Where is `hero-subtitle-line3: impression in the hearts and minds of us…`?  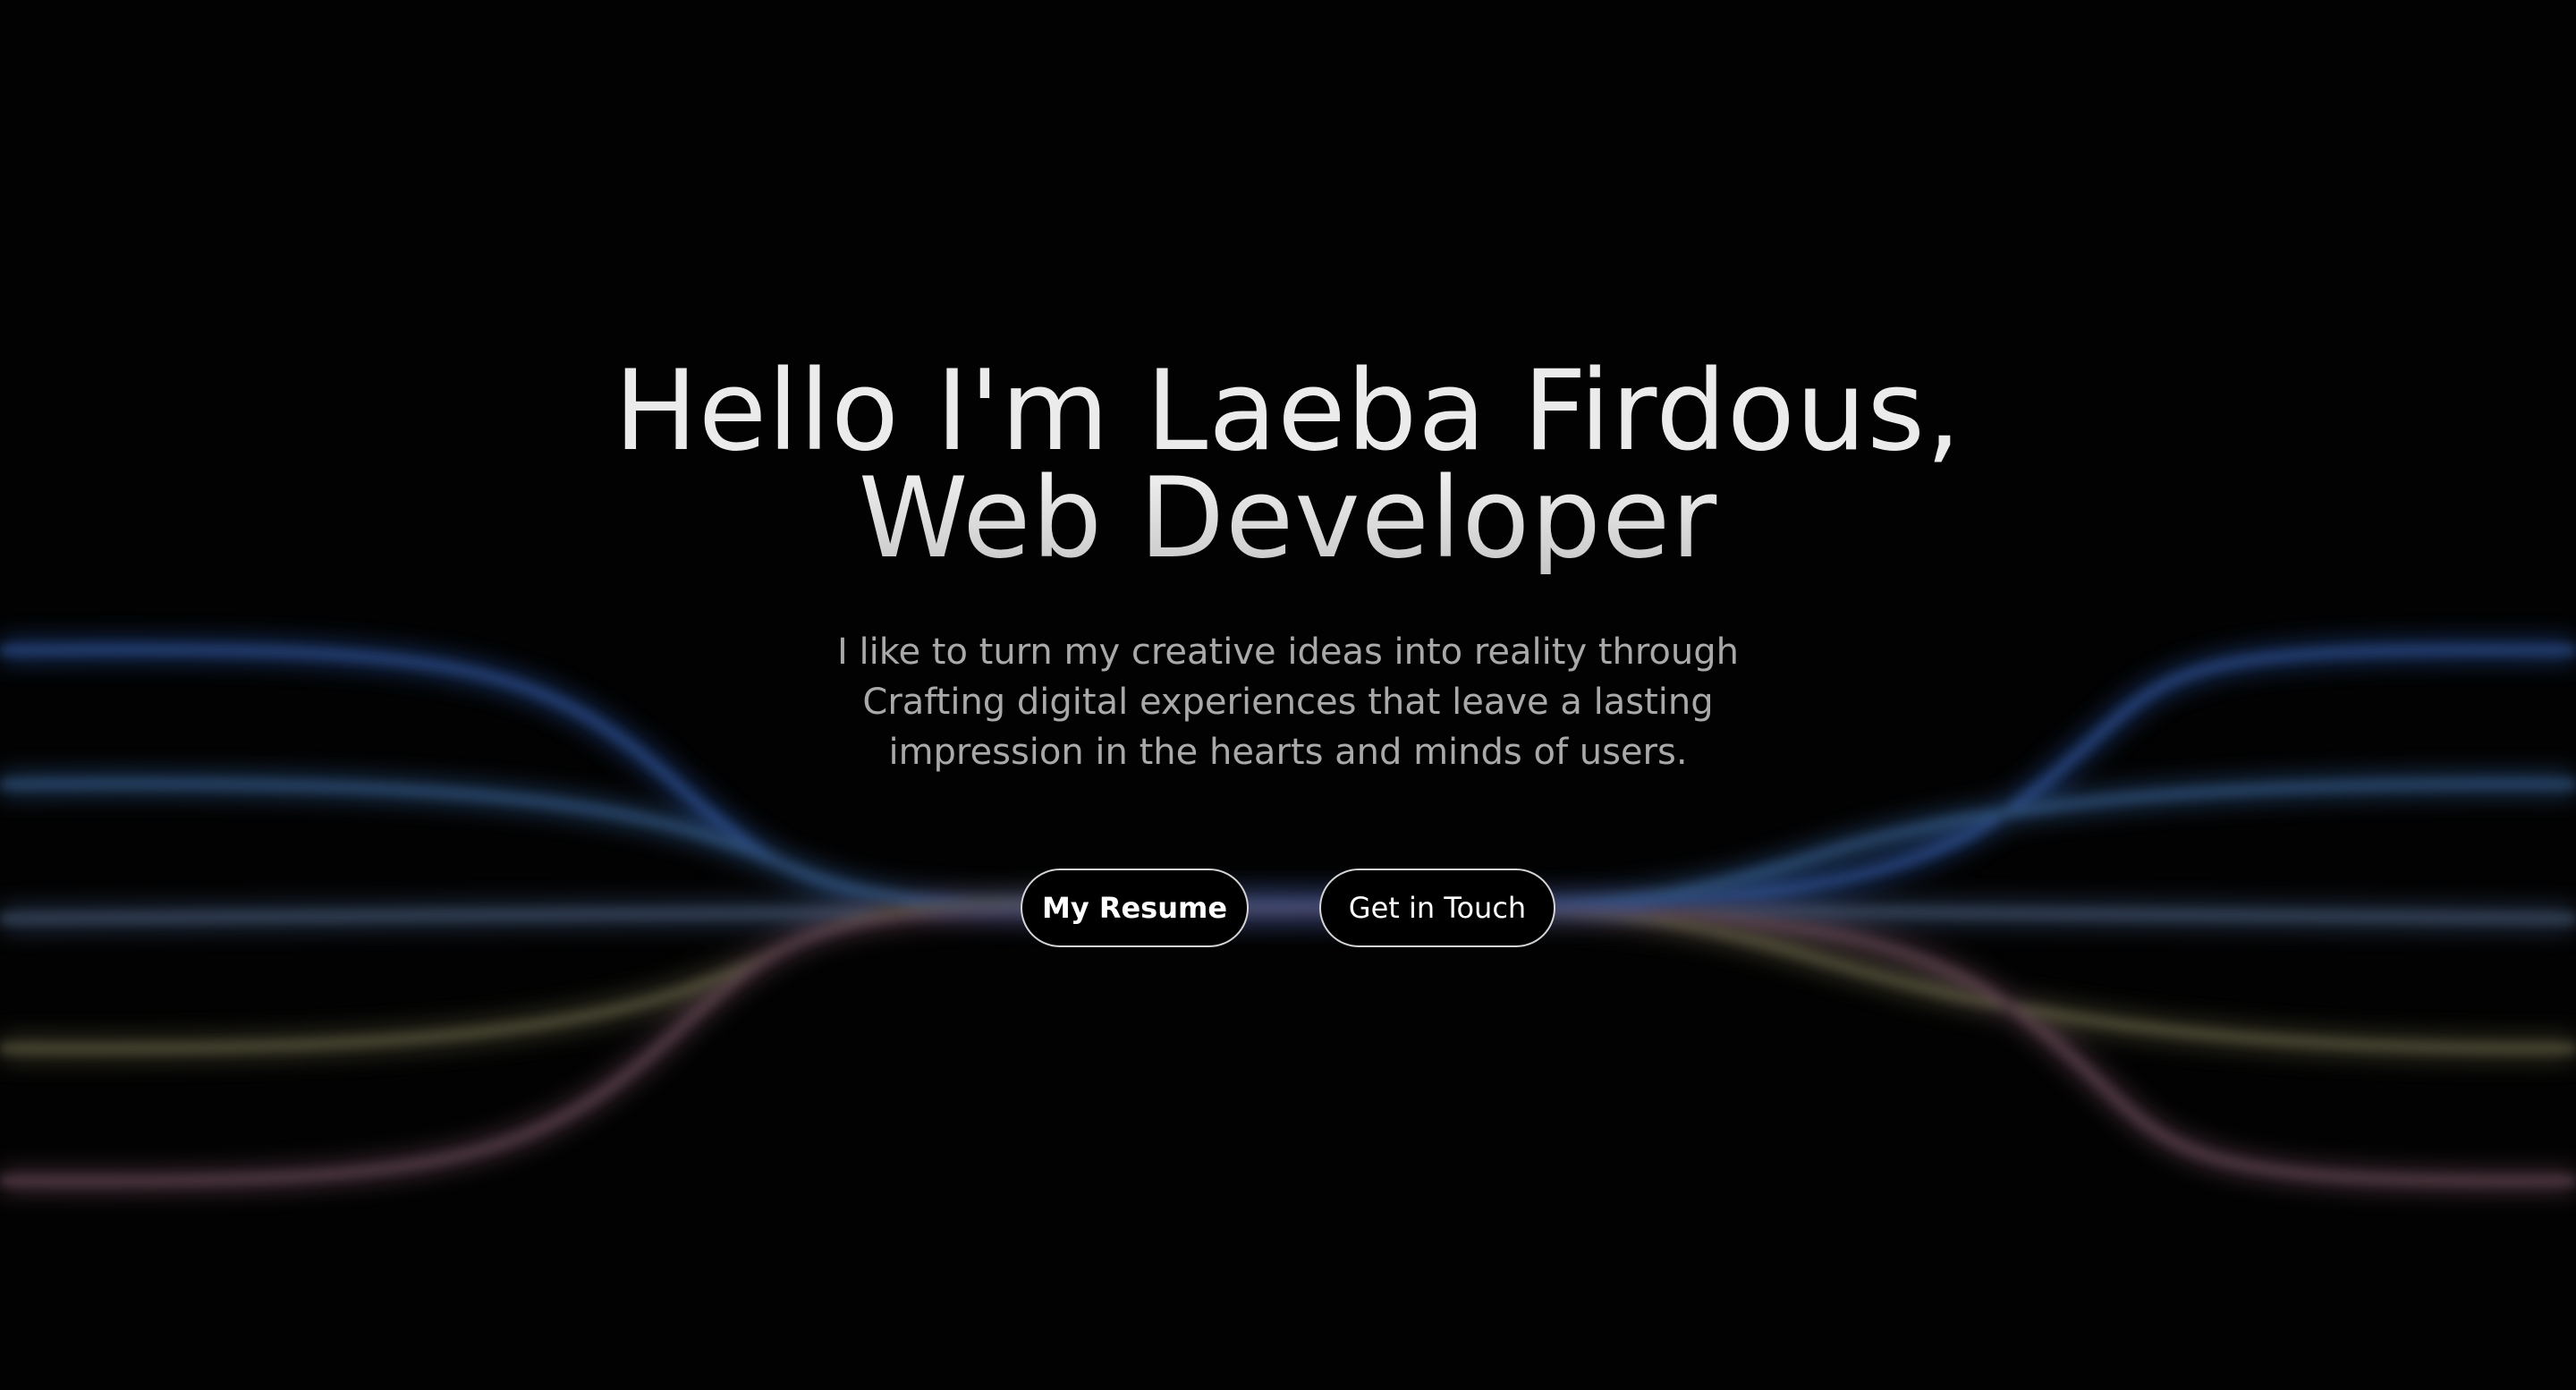 hero-subtitle-line3: impression in the hearts and minds of us… is located at coordinates (1288, 752).